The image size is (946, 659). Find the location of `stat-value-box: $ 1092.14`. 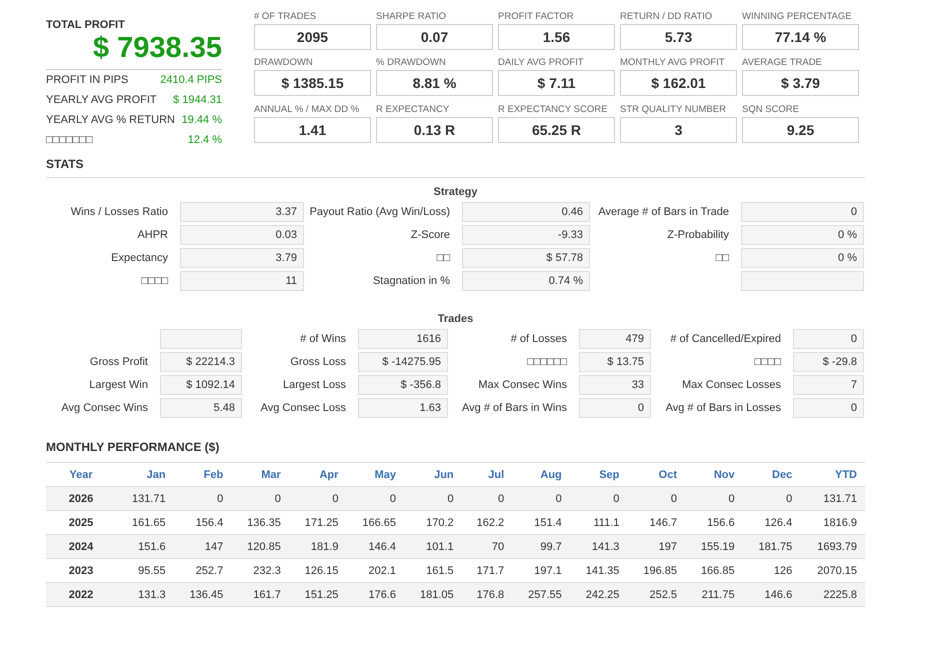

stat-value-box: $ 1092.14 is located at coordinates (201, 385).